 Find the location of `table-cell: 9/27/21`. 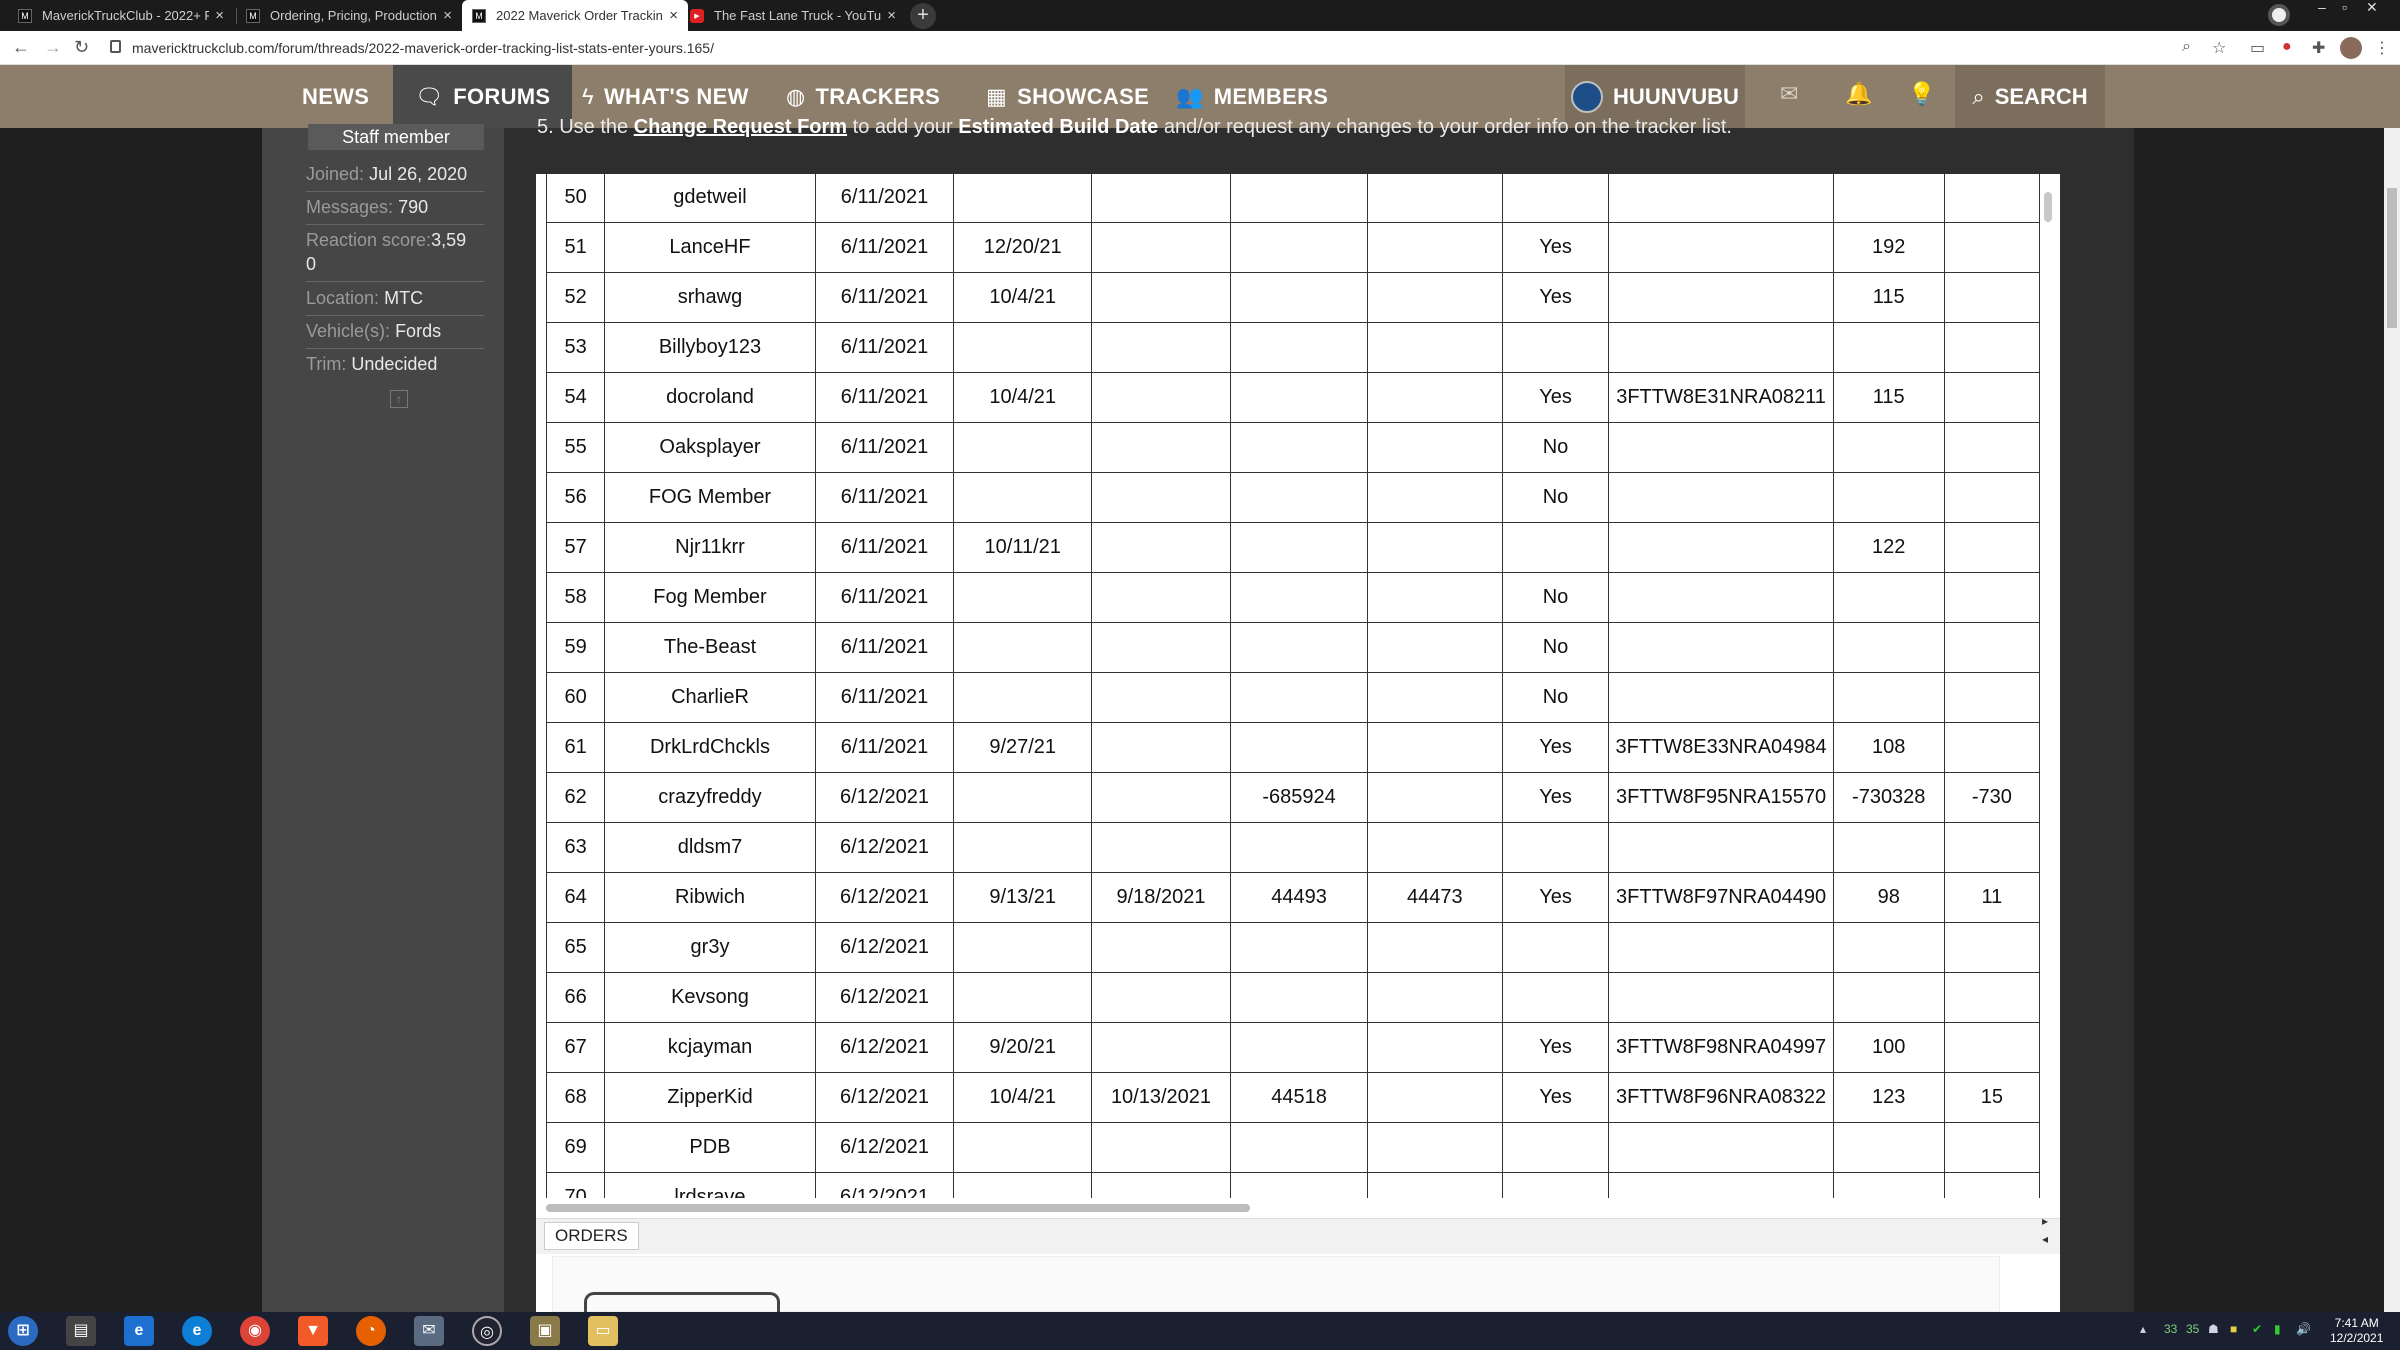

table-cell: 9/27/21 is located at coordinates (1022, 747).